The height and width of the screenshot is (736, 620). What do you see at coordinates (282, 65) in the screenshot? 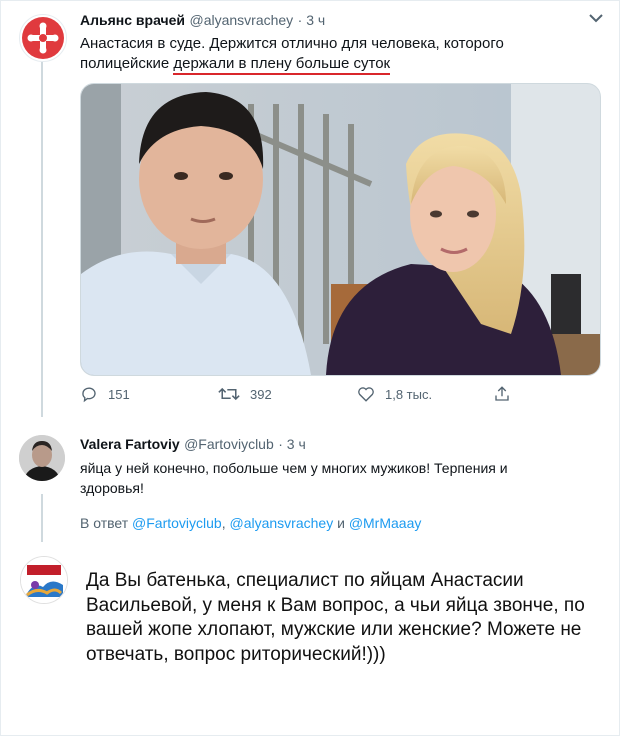
I see `tweet1-text-underlined: держали в плену больше суток` at bounding box center [282, 65].